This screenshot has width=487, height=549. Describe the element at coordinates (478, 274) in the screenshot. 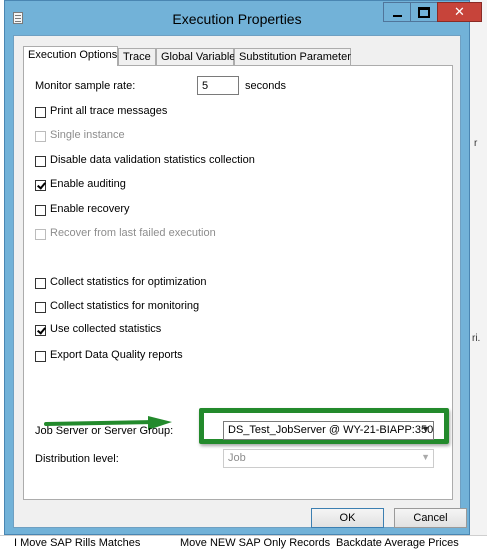

I see `background-app-panel: r ri.` at that location.